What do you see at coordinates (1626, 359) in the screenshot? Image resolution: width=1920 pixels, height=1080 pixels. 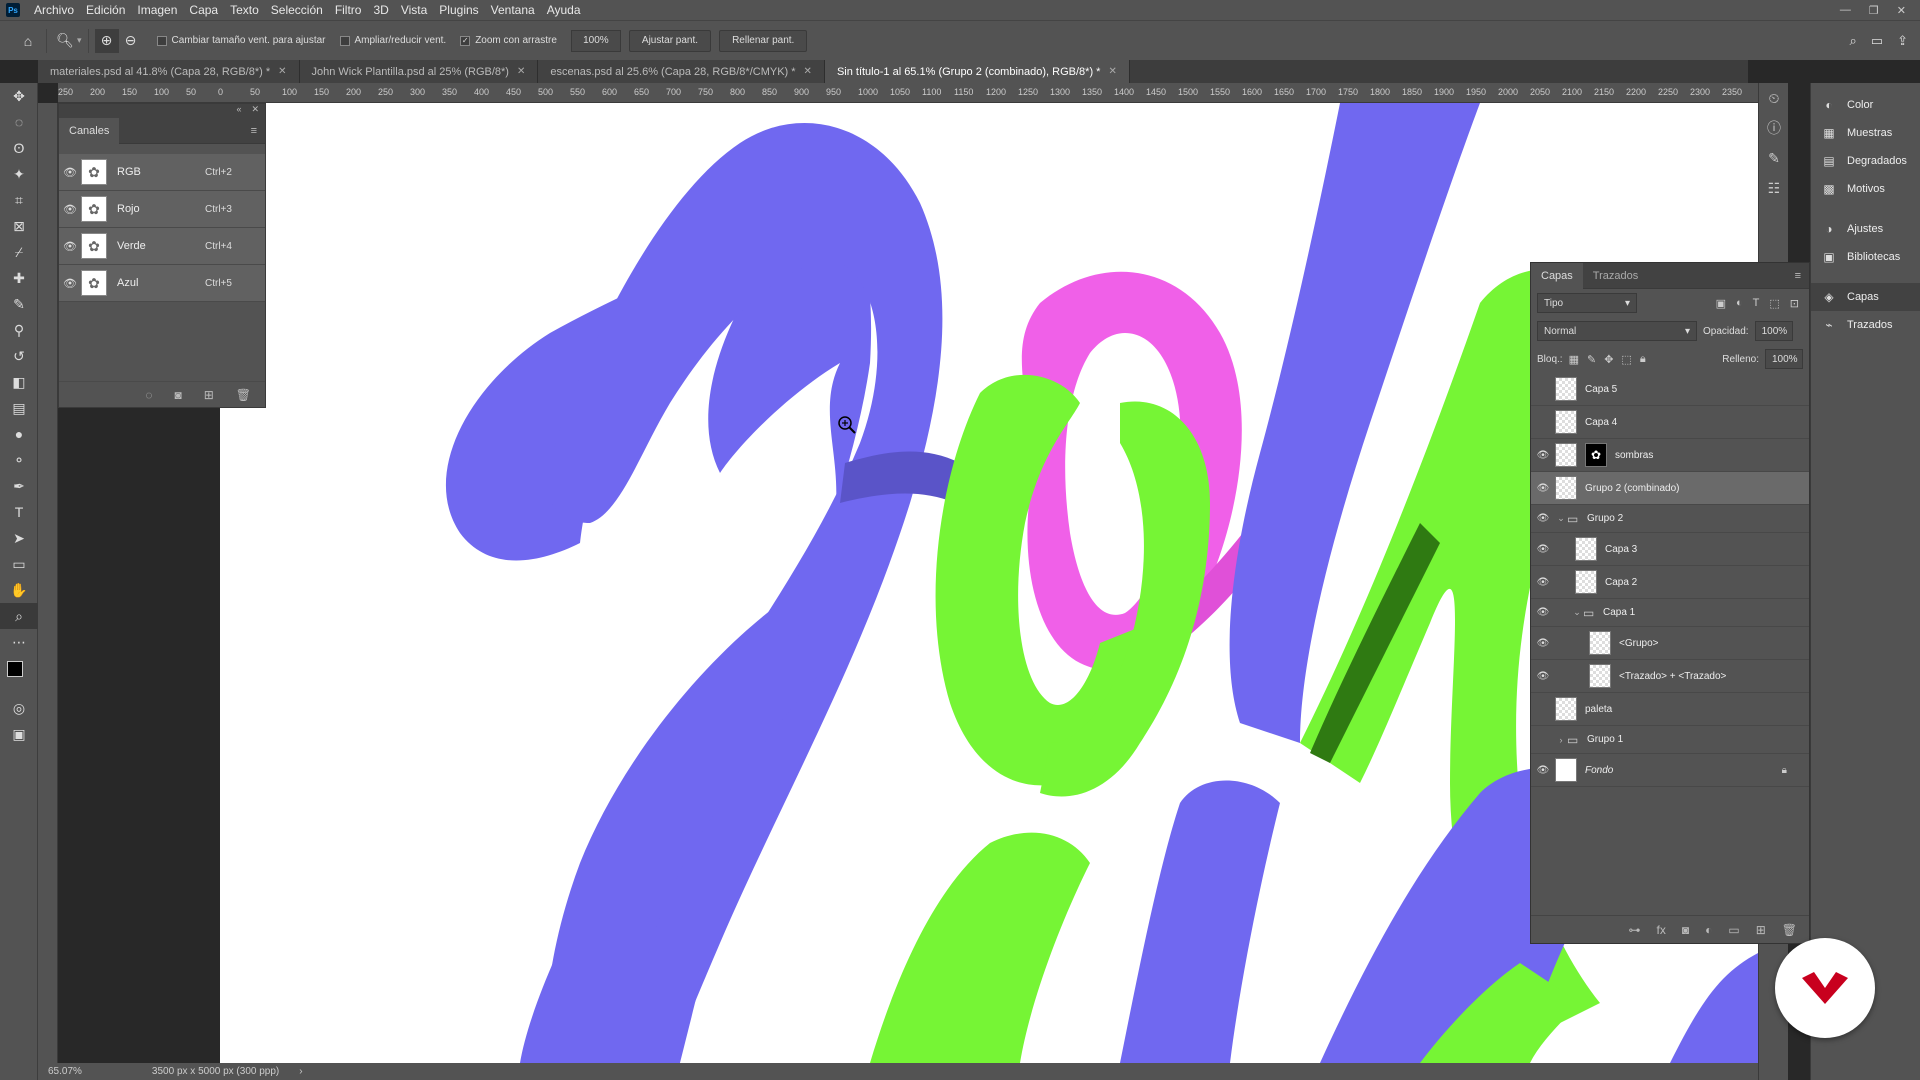 I see `lock-artboard-icon: ⬚` at bounding box center [1626, 359].